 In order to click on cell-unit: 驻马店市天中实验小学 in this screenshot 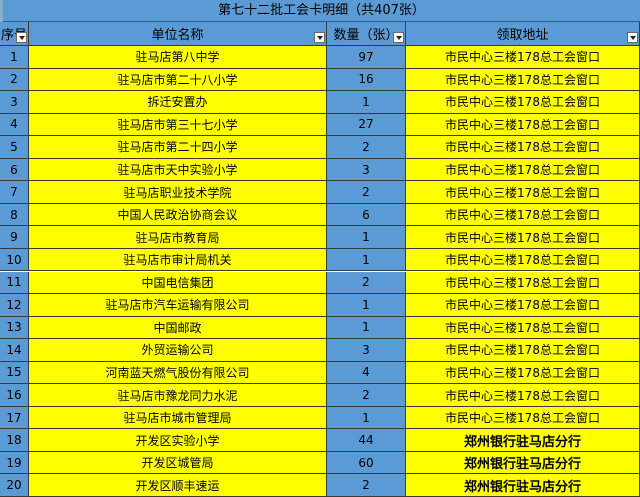, I will do `click(178, 170)`.